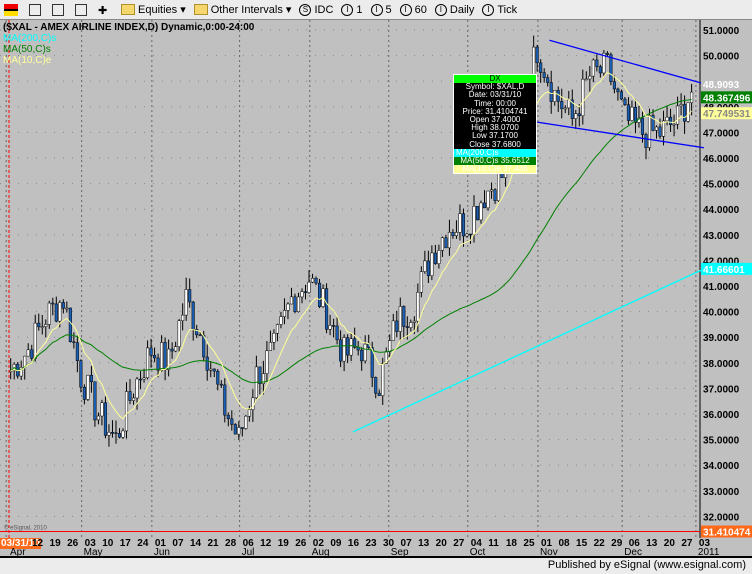 The image size is (752, 574). What do you see at coordinates (420, 9) in the screenshot?
I see `toolbar-label: 60` at bounding box center [420, 9].